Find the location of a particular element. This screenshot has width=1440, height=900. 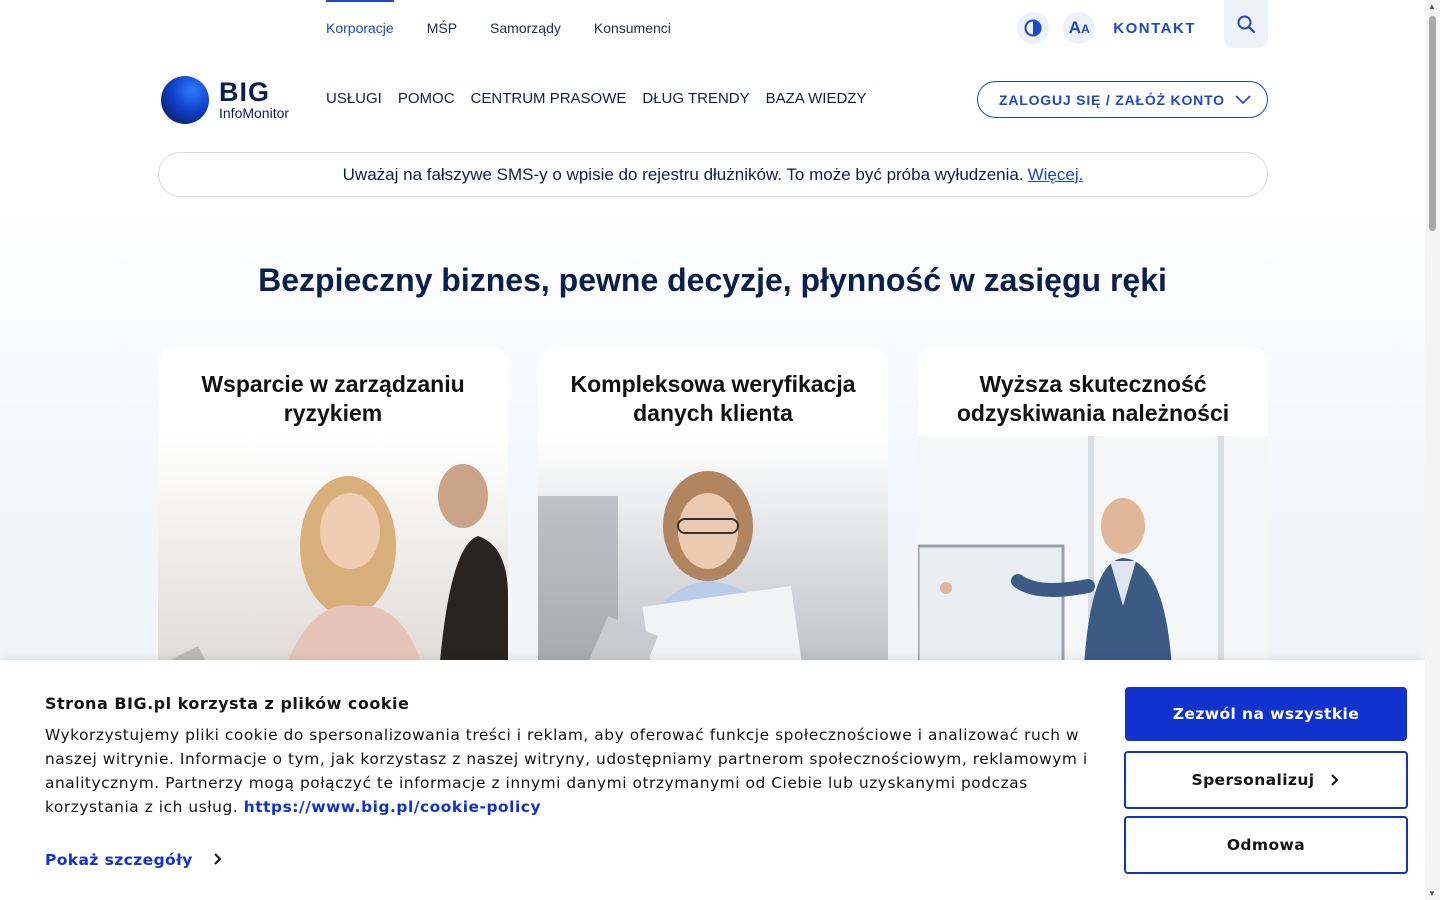

nav-dlug-trendy: DŁUG TRENDY is located at coordinates (695, 98).